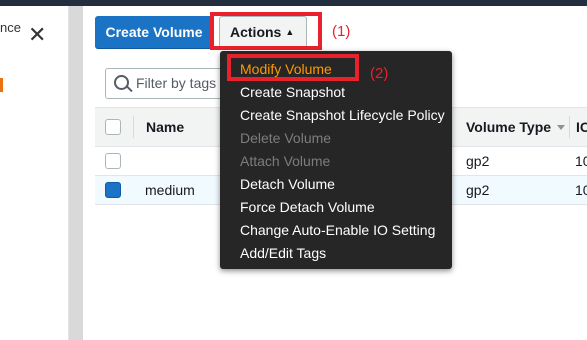 The width and height of the screenshot is (587, 340). Describe the element at coordinates (286, 138) in the screenshot. I see `menu-item-delete-volume: Delete Volume` at that location.